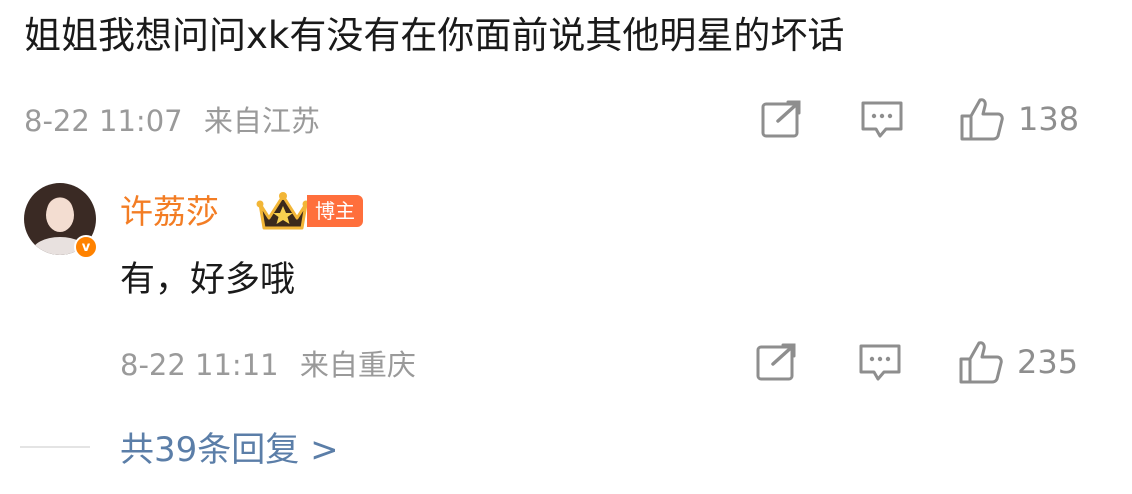  I want to click on reply-comment-button, so click(882, 119).